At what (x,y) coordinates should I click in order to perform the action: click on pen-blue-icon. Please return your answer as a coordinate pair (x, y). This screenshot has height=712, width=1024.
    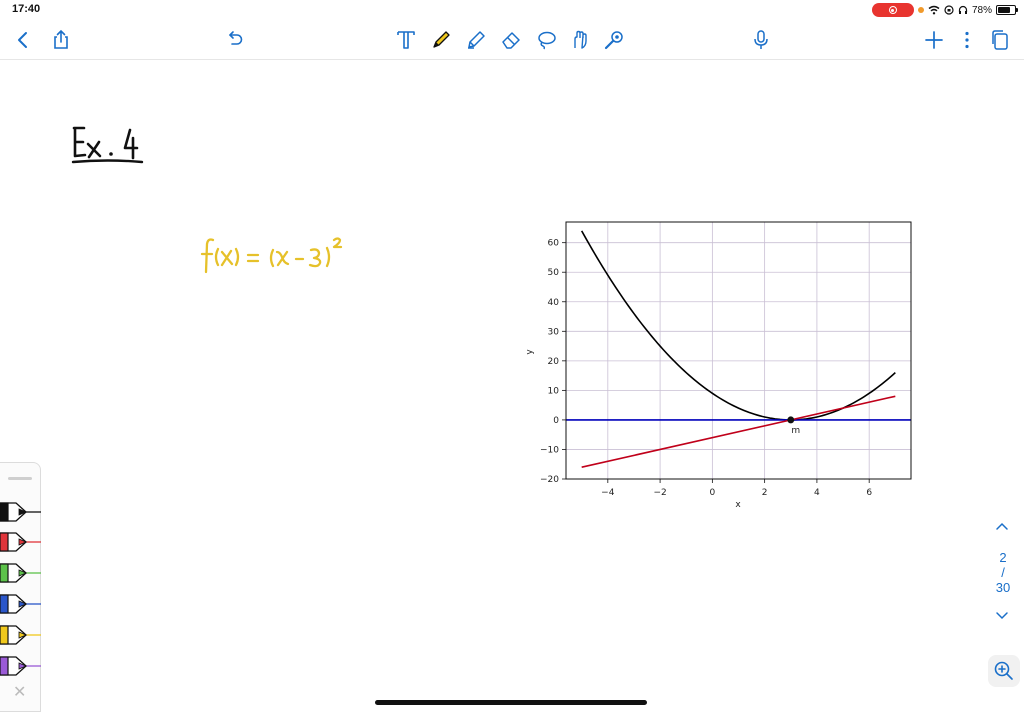
    Looking at the image, I should click on (20, 604).